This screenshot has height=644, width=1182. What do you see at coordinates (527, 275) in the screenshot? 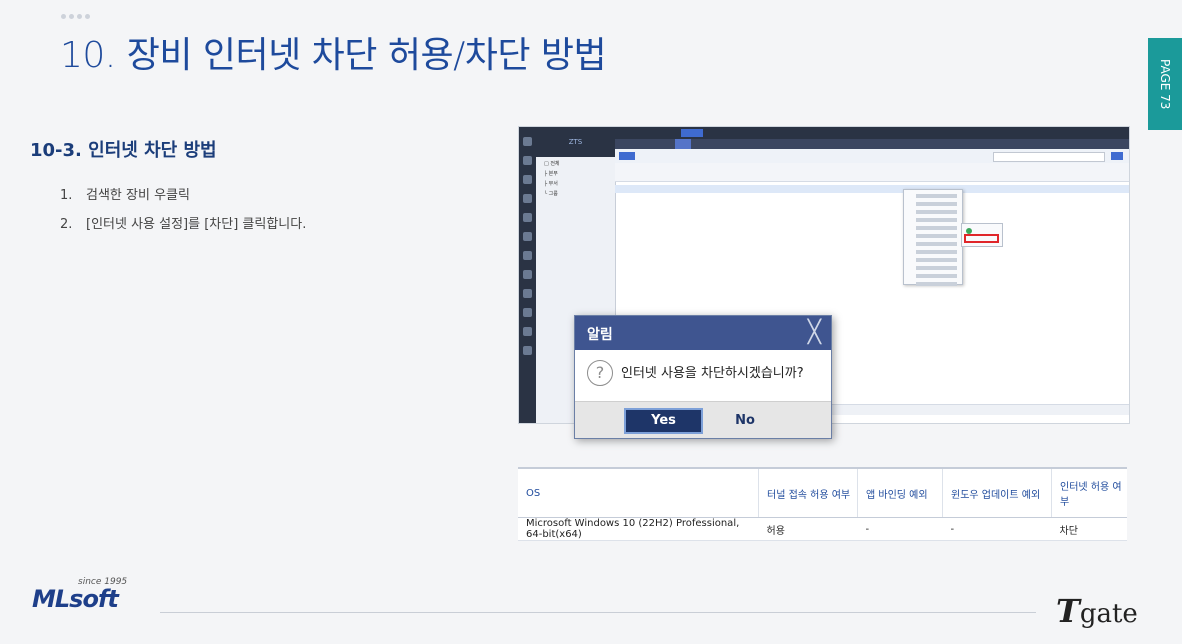
I see `icon-sidebar` at bounding box center [527, 275].